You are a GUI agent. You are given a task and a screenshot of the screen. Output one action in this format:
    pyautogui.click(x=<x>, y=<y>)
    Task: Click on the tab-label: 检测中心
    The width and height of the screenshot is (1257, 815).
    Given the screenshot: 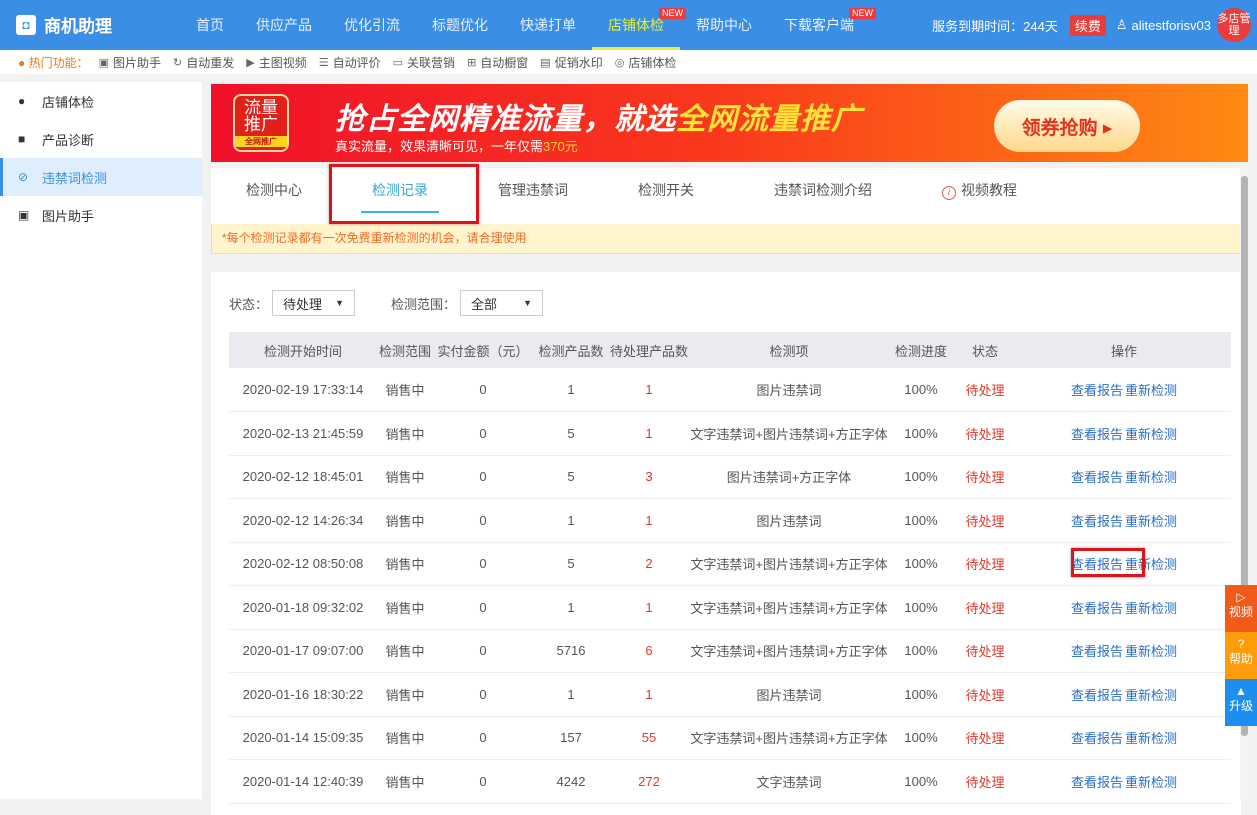 What is the action you would take?
    pyautogui.click(x=274, y=190)
    